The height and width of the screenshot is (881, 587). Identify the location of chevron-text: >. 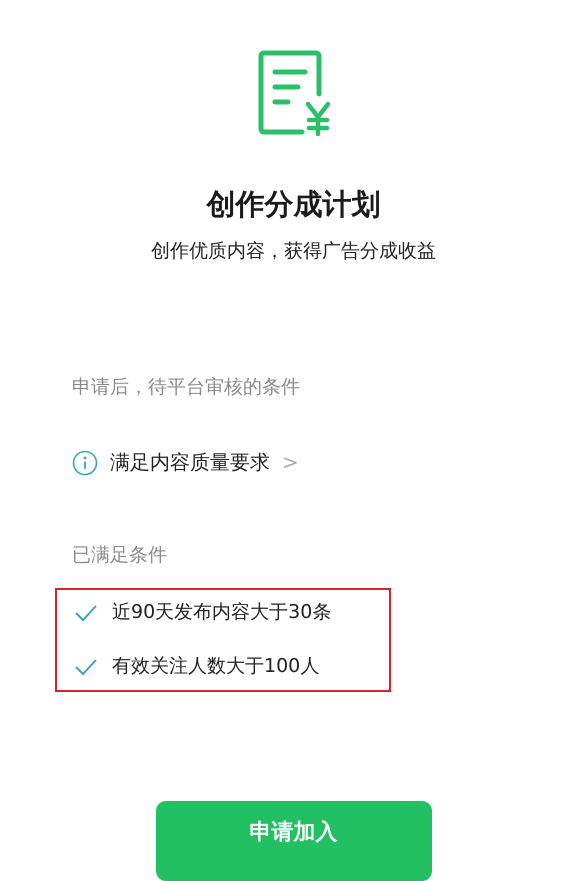
(290, 463).